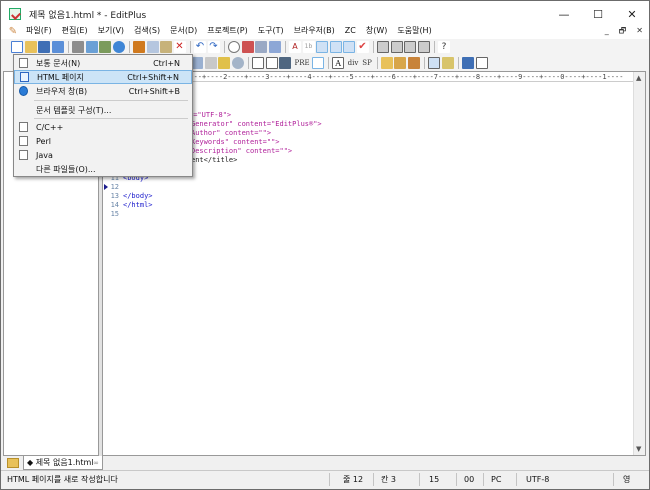 Image resolution: width=650 pixels, height=490 pixels. What do you see at coordinates (118, 47) in the screenshot?
I see `browser-icon` at bounding box center [118, 47].